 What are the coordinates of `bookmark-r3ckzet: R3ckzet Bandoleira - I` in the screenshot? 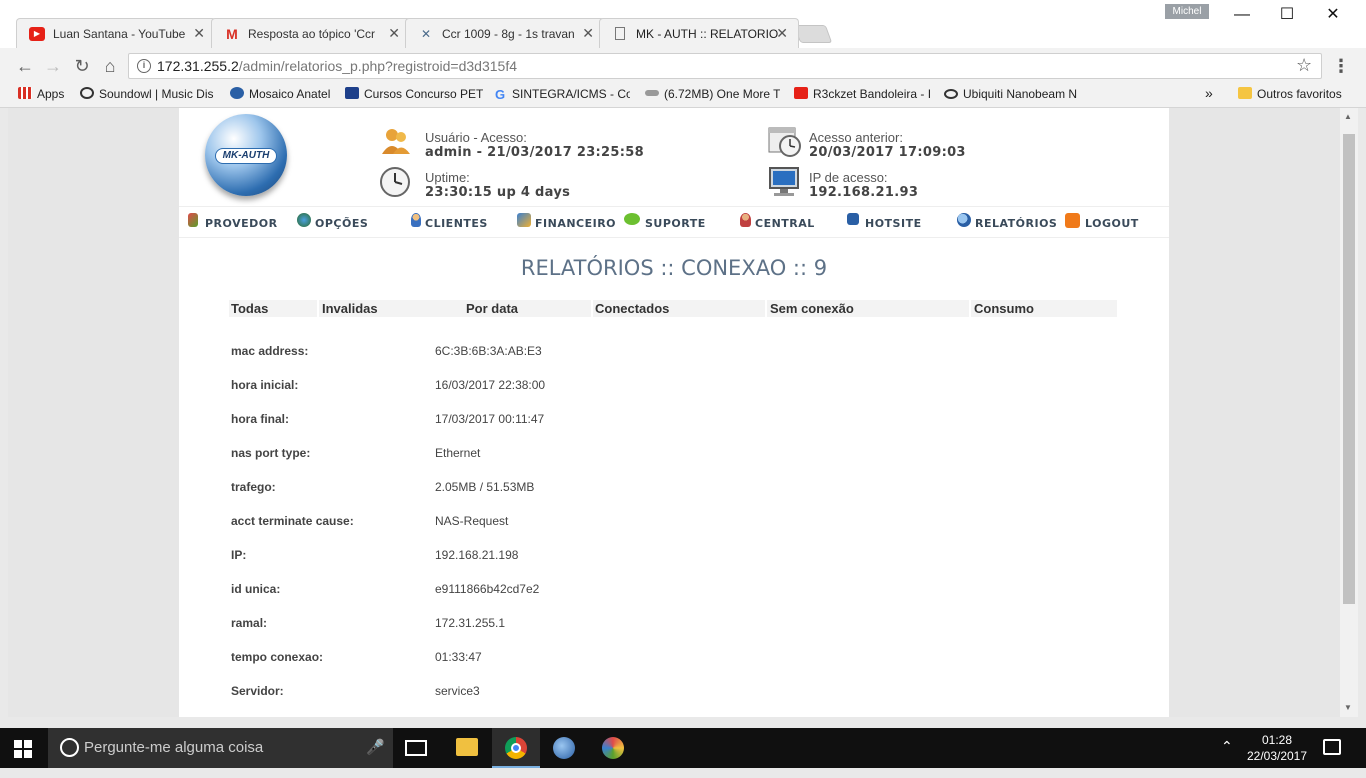 It's located at (864, 94).